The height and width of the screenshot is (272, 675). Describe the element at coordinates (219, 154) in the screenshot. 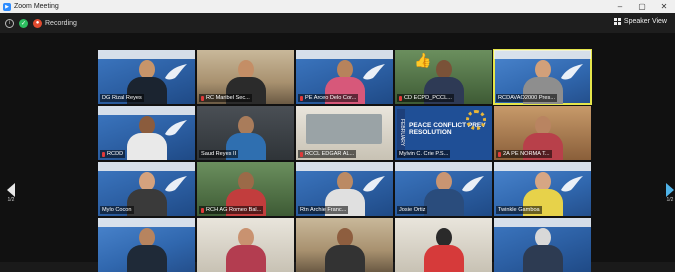

I see `participant-name: Saud Reyes II` at that location.